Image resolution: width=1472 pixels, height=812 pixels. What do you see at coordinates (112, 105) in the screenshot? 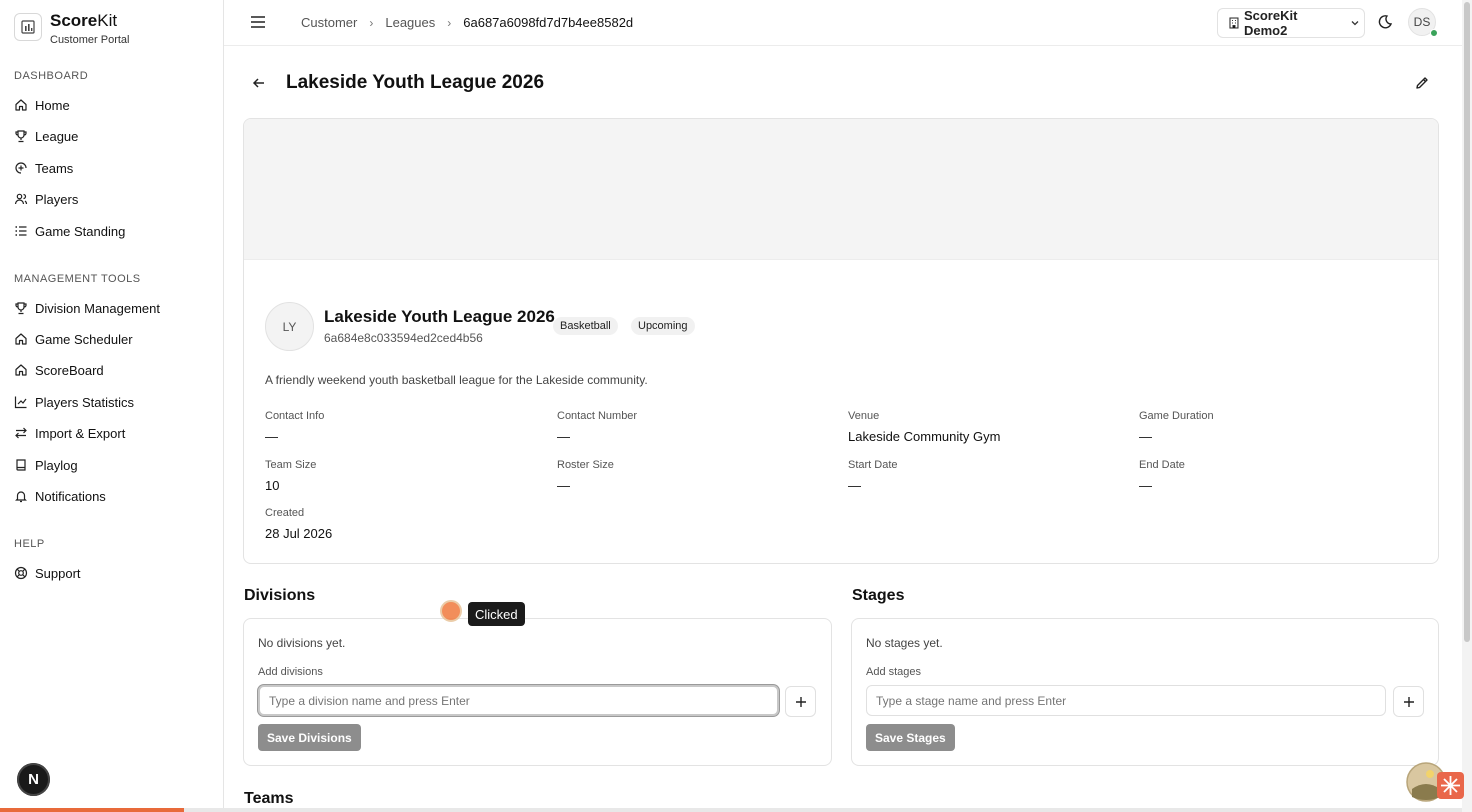
I see `sidebar-item-home: Home` at bounding box center [112, 105].